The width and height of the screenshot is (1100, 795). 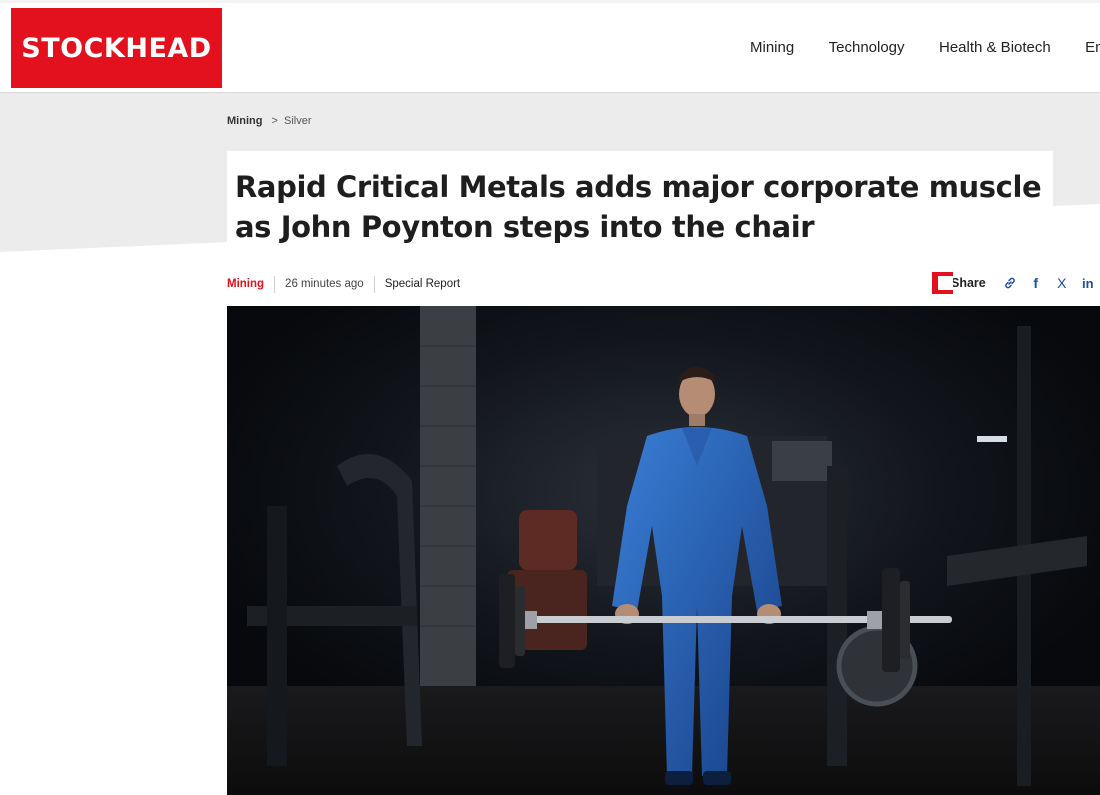 What do you see at coordinates (772, 47) in the screenshot?
I see `nav-item-mining: Mining` at bounding box center [772, 47].